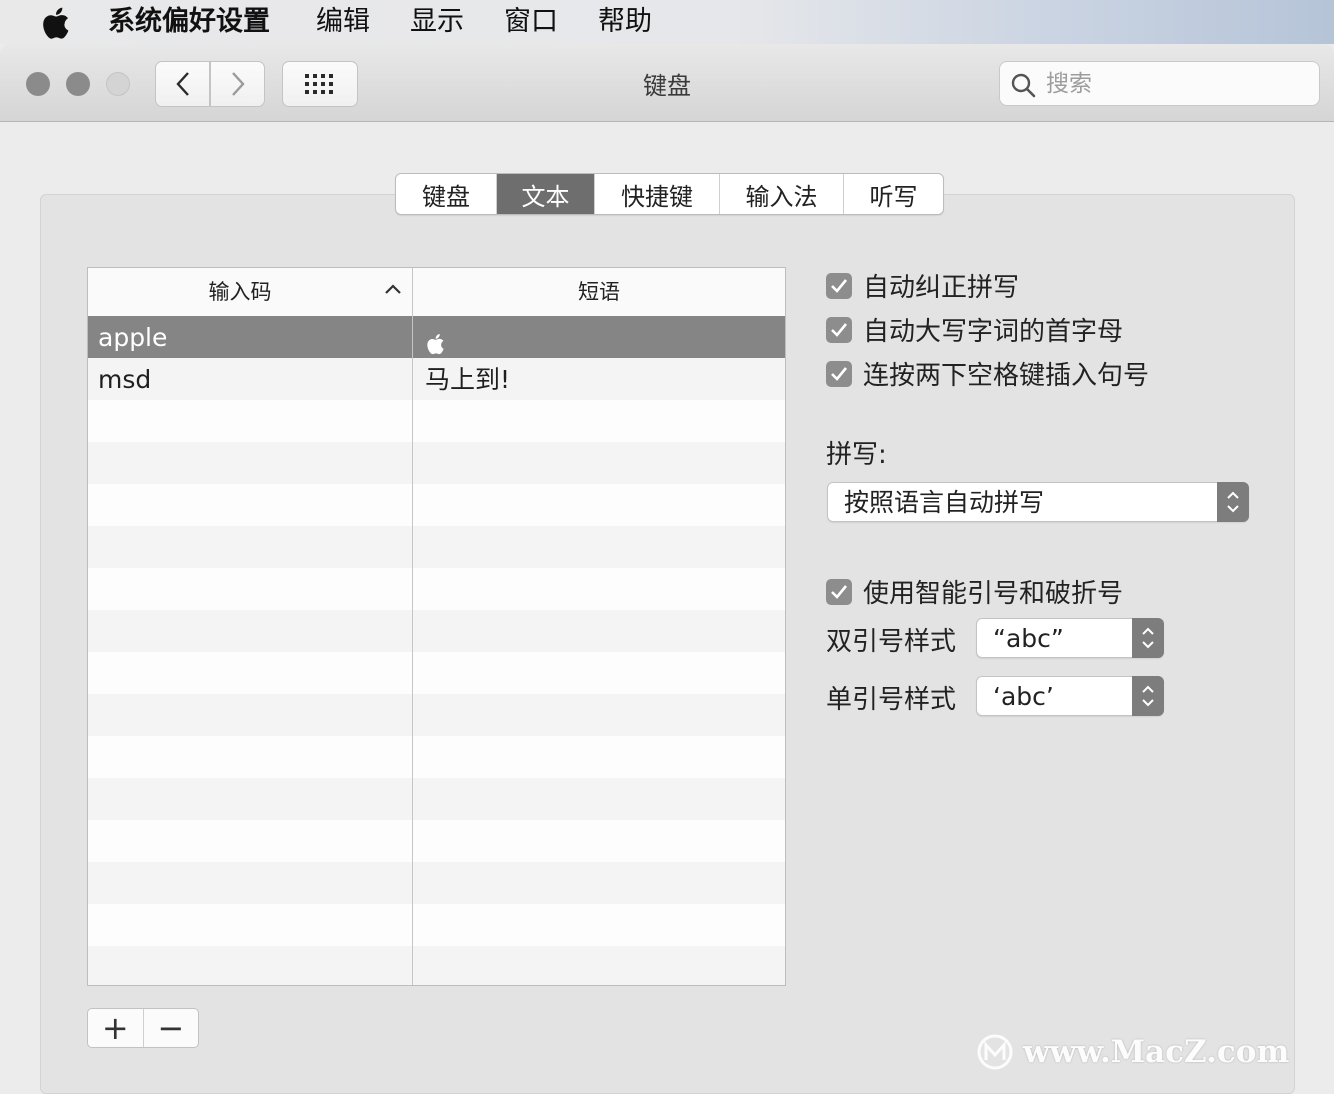 Image resolution: width=1334 pixels, height=1094 pixels. What do you see at coordinates (55, 25) in the screenshot?
I see `apple-menu-icon` at bounding box center [55, 25].